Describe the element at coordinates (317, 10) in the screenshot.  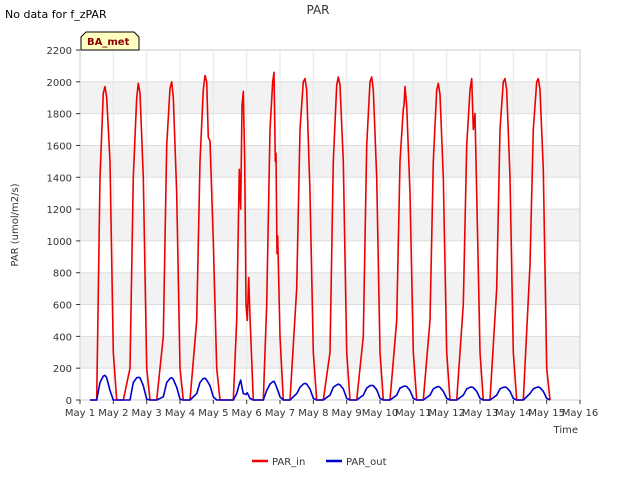
I see `chart-title: PAR` at that location.